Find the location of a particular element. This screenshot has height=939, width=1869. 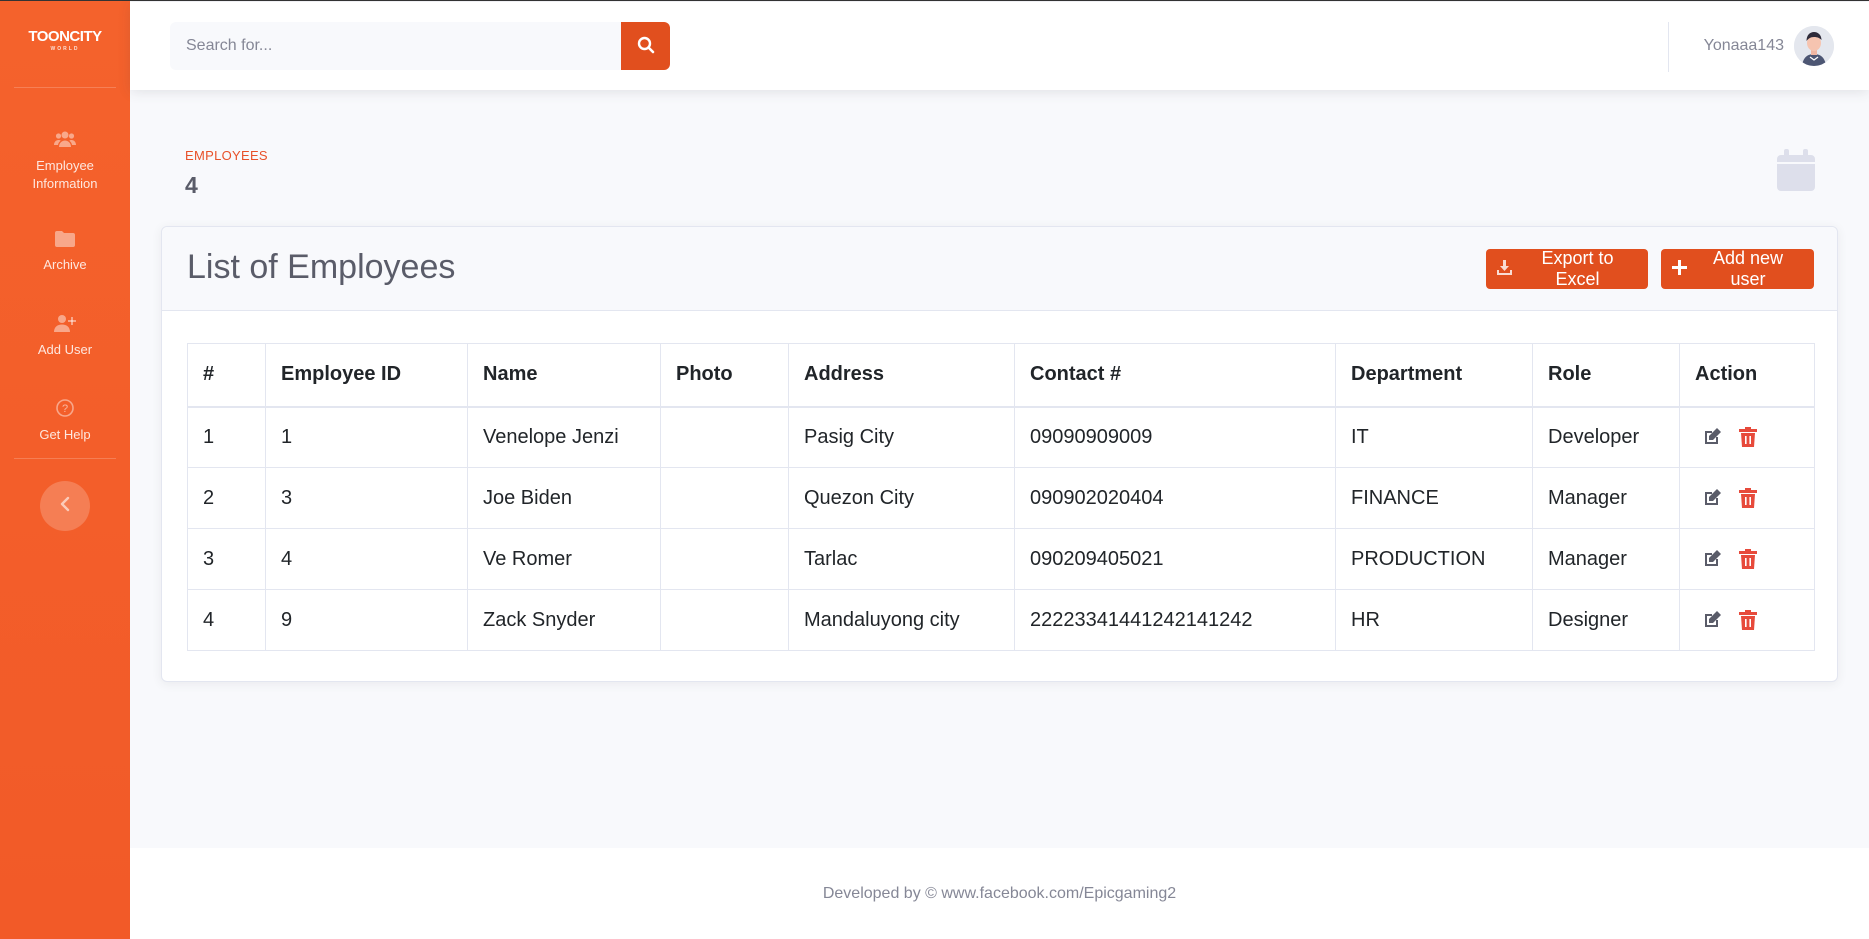

search-icon is located at coordinates (646, 46).